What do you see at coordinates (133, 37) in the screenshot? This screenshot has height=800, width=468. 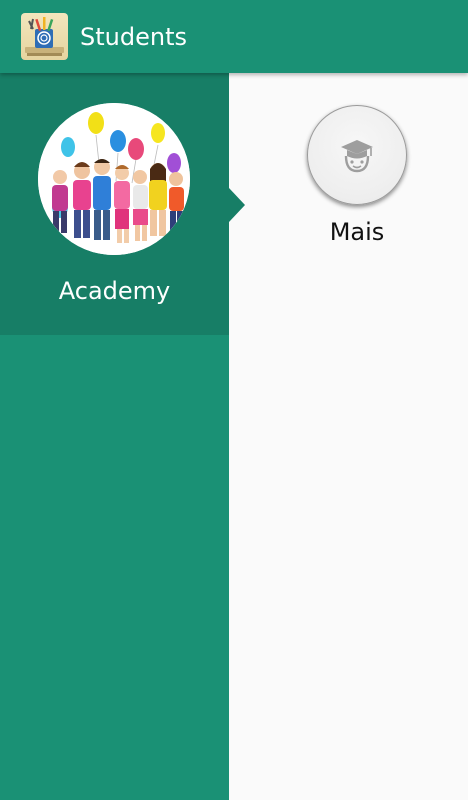 I see `app-title: Students` at bounding box center [133, 37].